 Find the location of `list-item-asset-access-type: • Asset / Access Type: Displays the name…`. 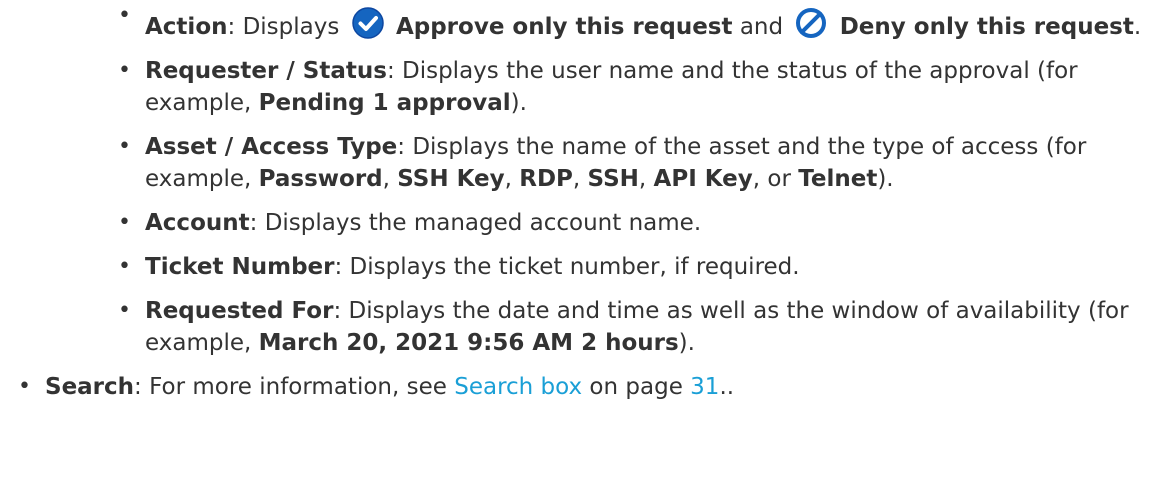

list-item-asset-access-type: • Asset / Access Type: Displays the name… is located at coordinates (577, 163).